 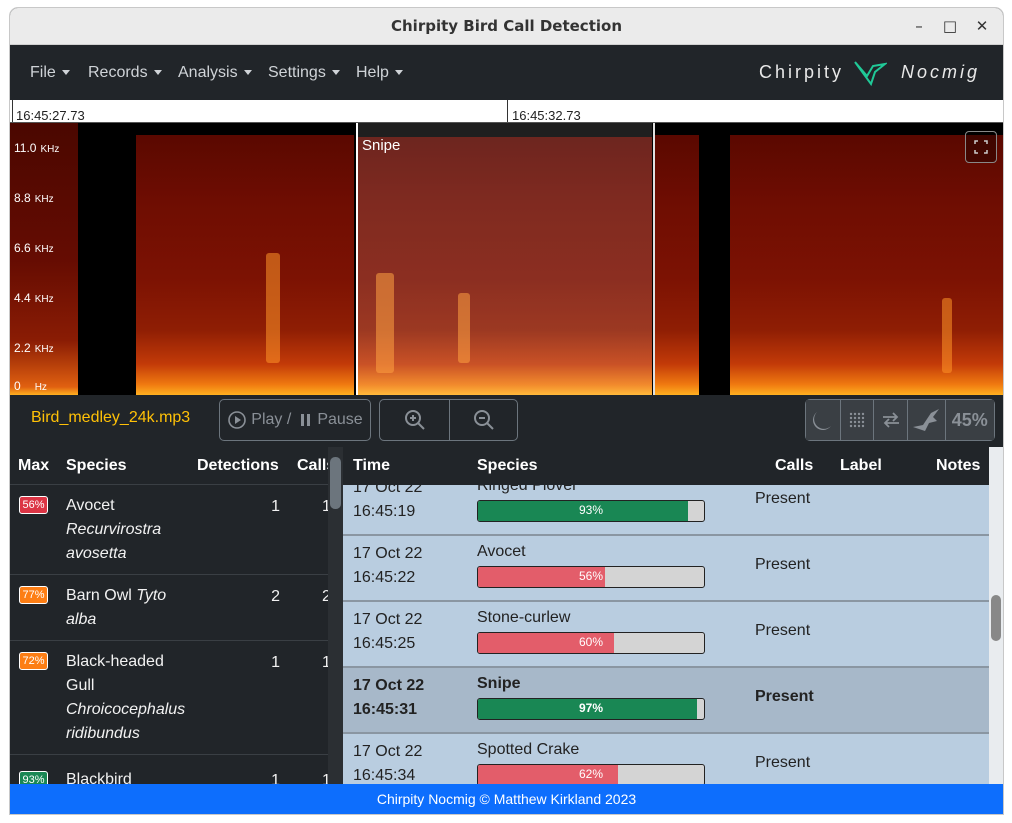 I want to click on header-notes: Notes, so click(x=958, y=466).